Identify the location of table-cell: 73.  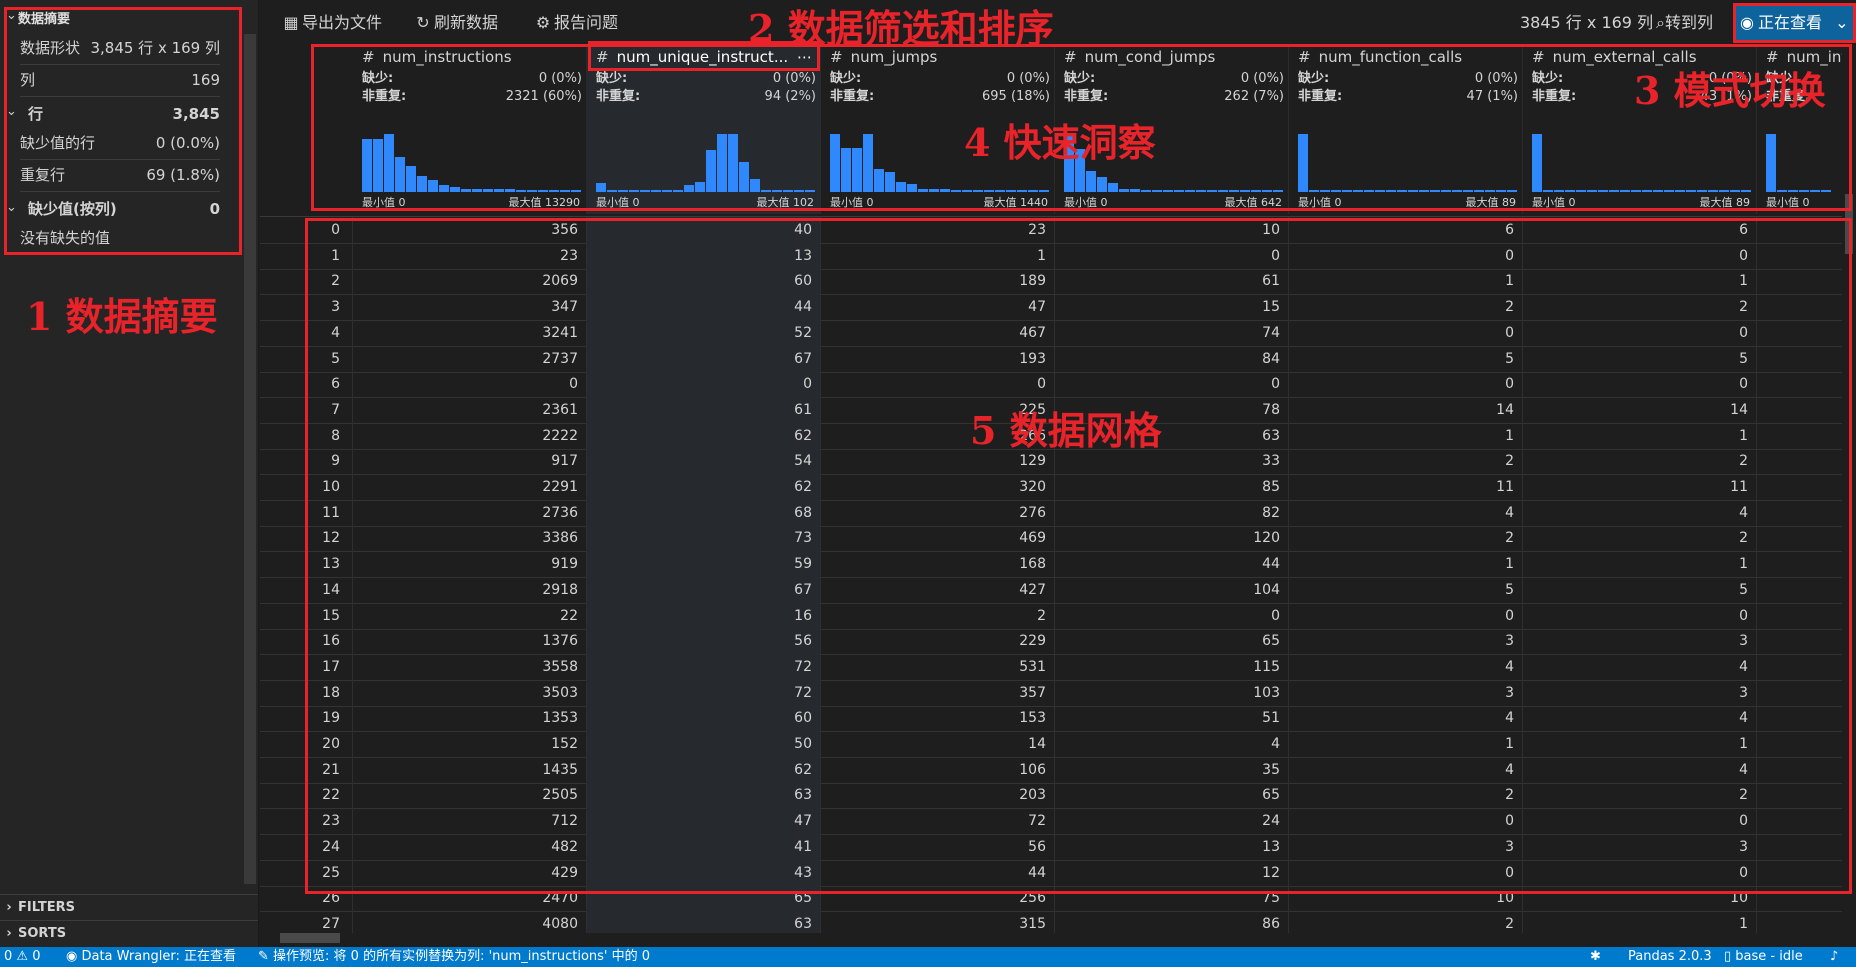
(704, 538).